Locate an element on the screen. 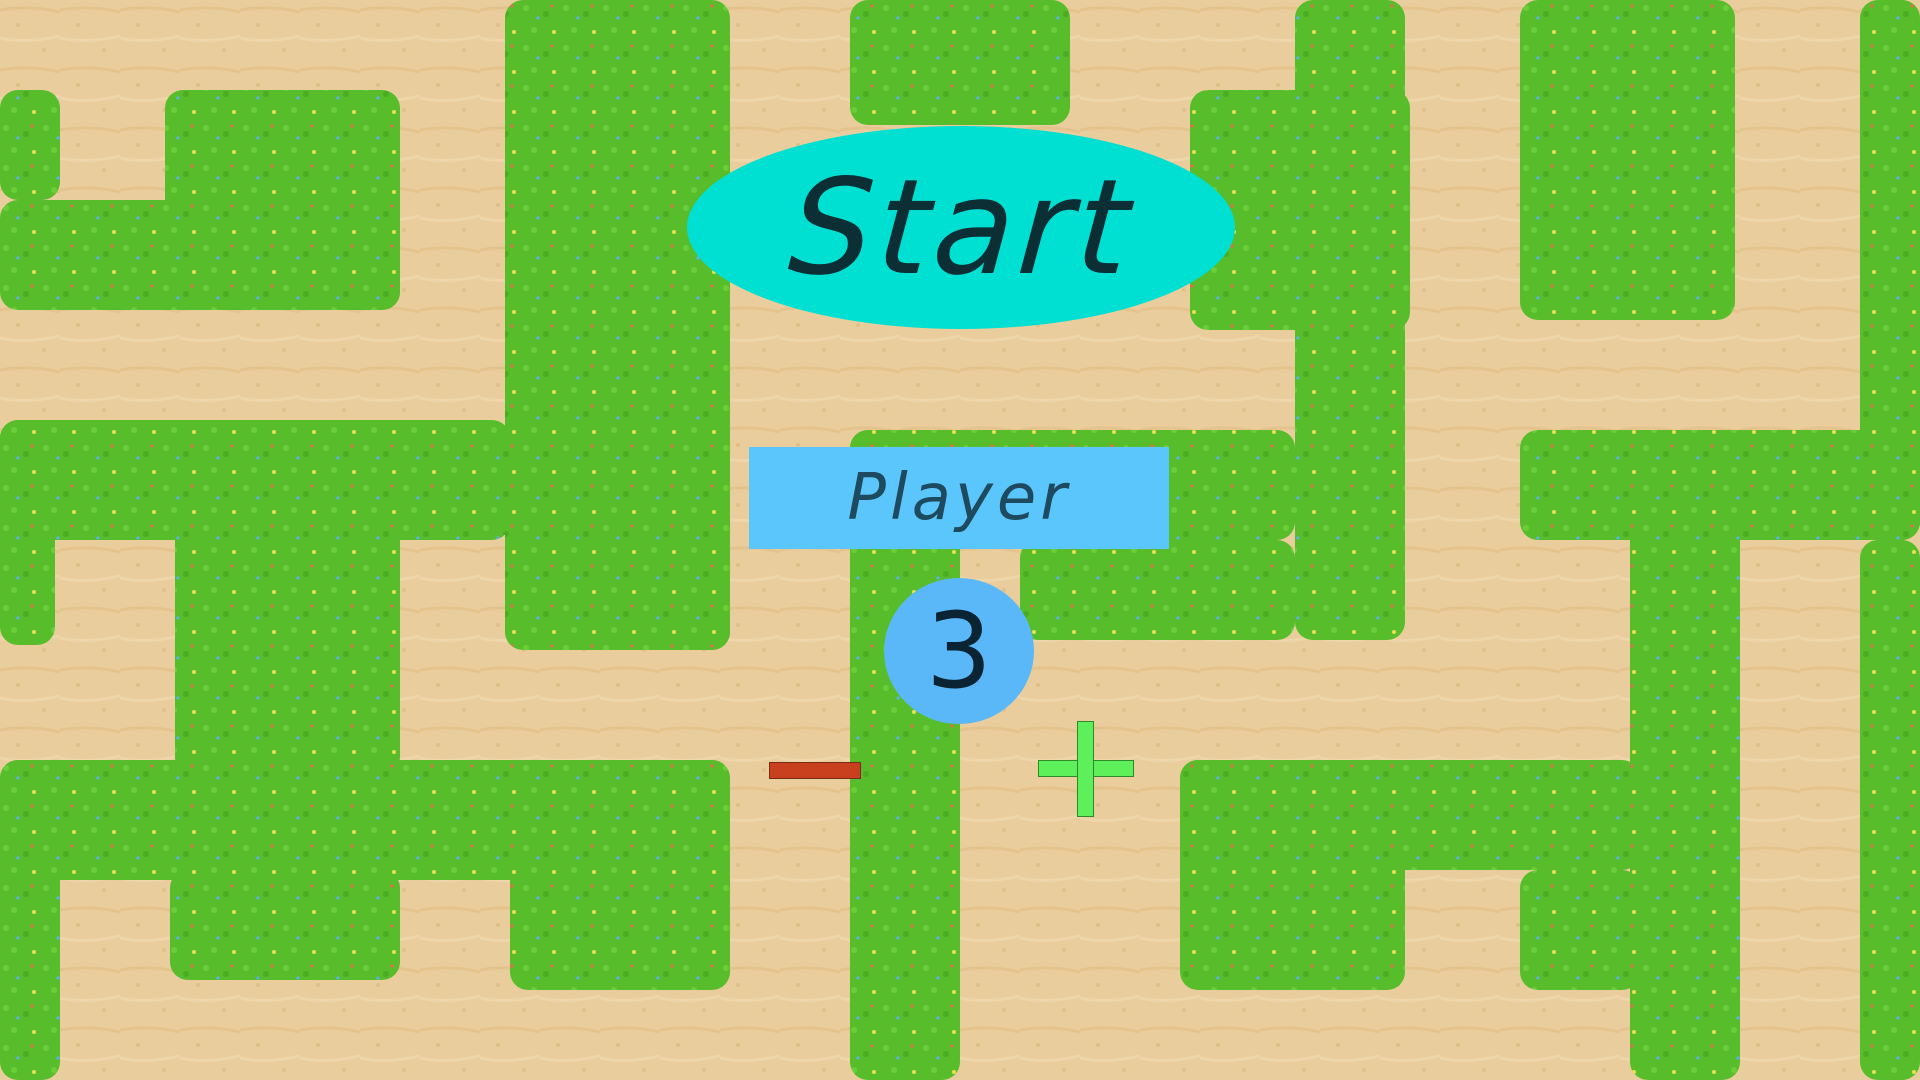 The image size is (1920, 1080). decrease-players-button is located at coordinates (815, 770).